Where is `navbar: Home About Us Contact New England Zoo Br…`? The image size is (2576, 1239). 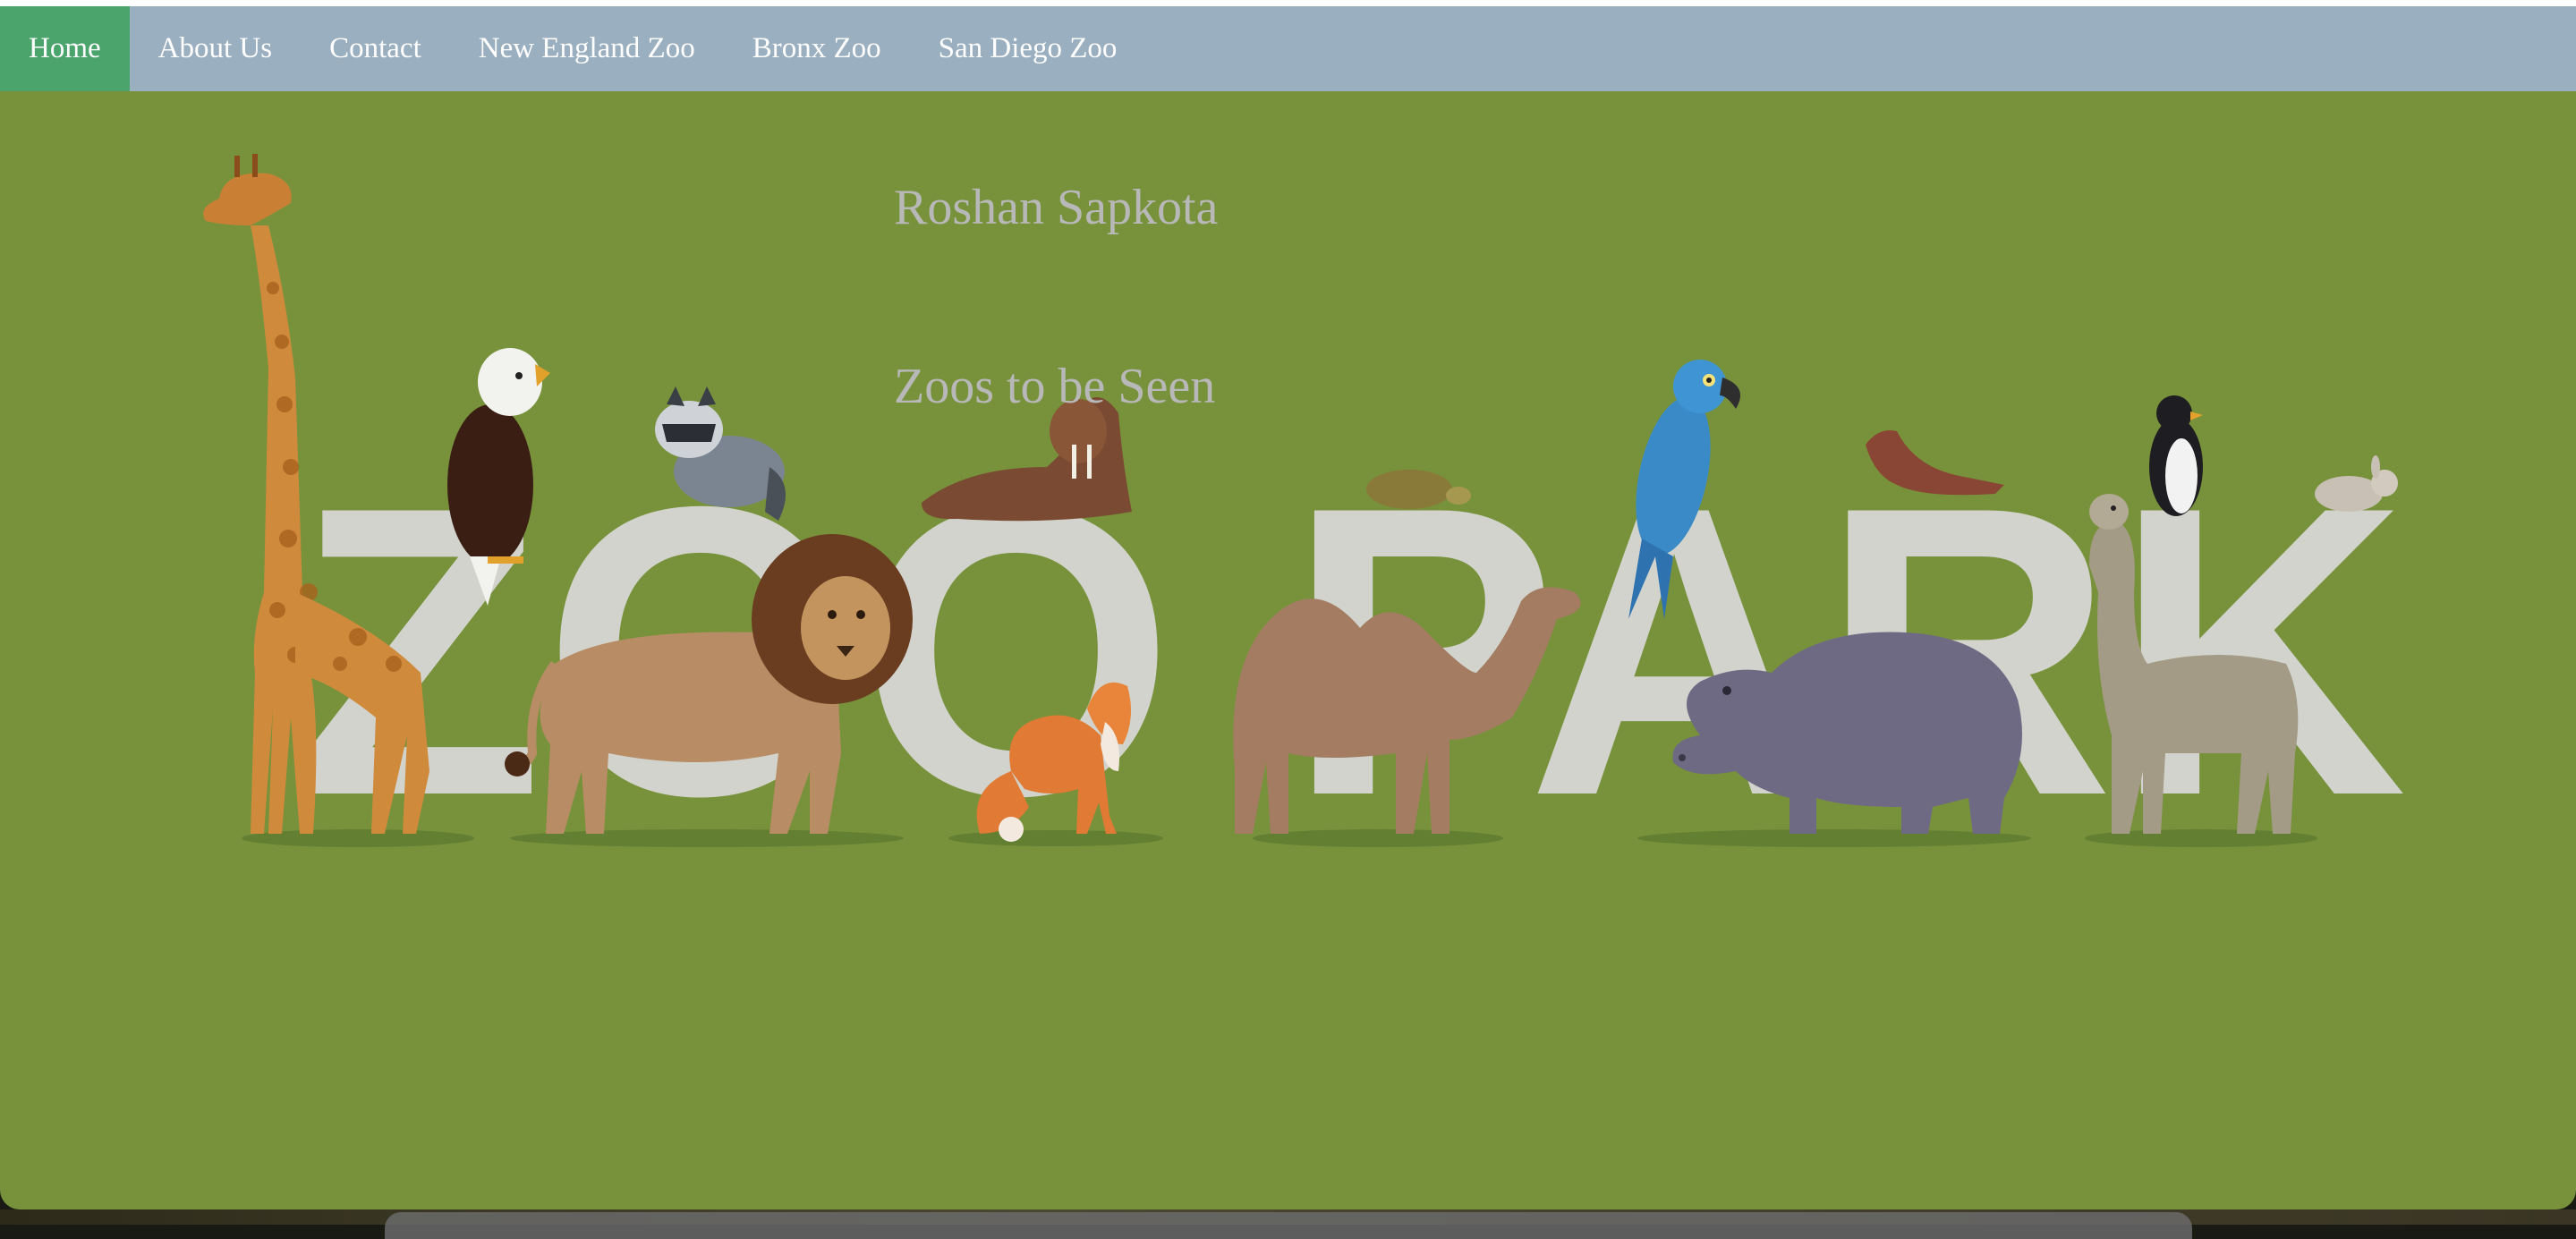 navbar: Home About Us Contact New England Zoo Br… is located at coordinates (1288, 48).